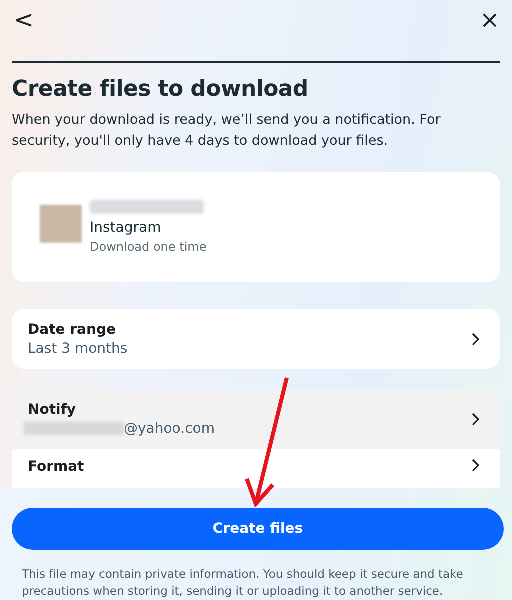 The height and width of the screenshot is (600, 512). What do you see at coordinates (56, 467) in the screenshot?
I see `row-label: Format` at bounding box center [56, 467].